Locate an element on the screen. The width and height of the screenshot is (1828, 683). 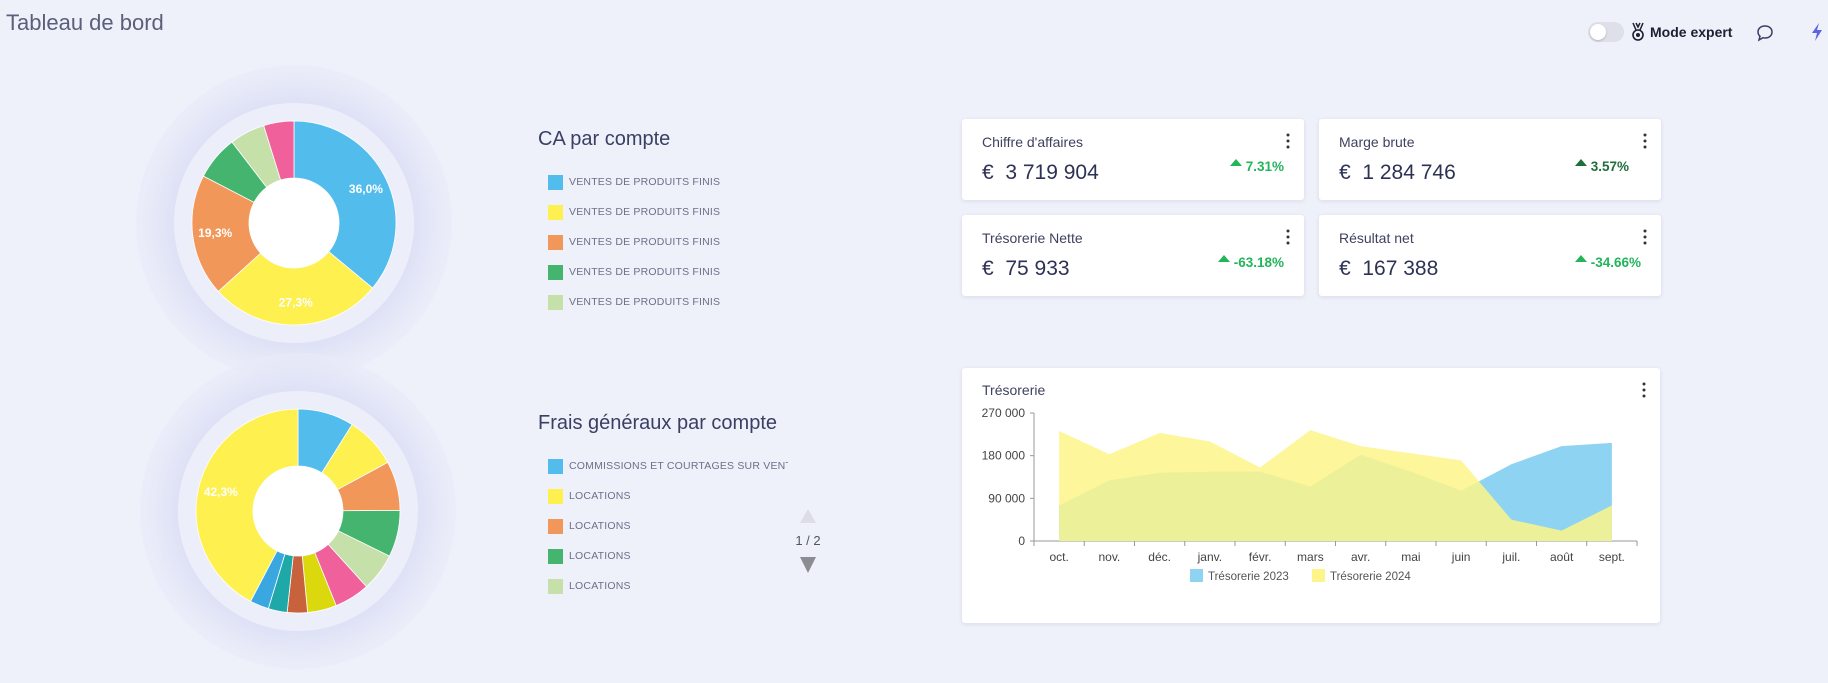
kpi-value: € 1 284 746 is located at coordinates (1397, 173).